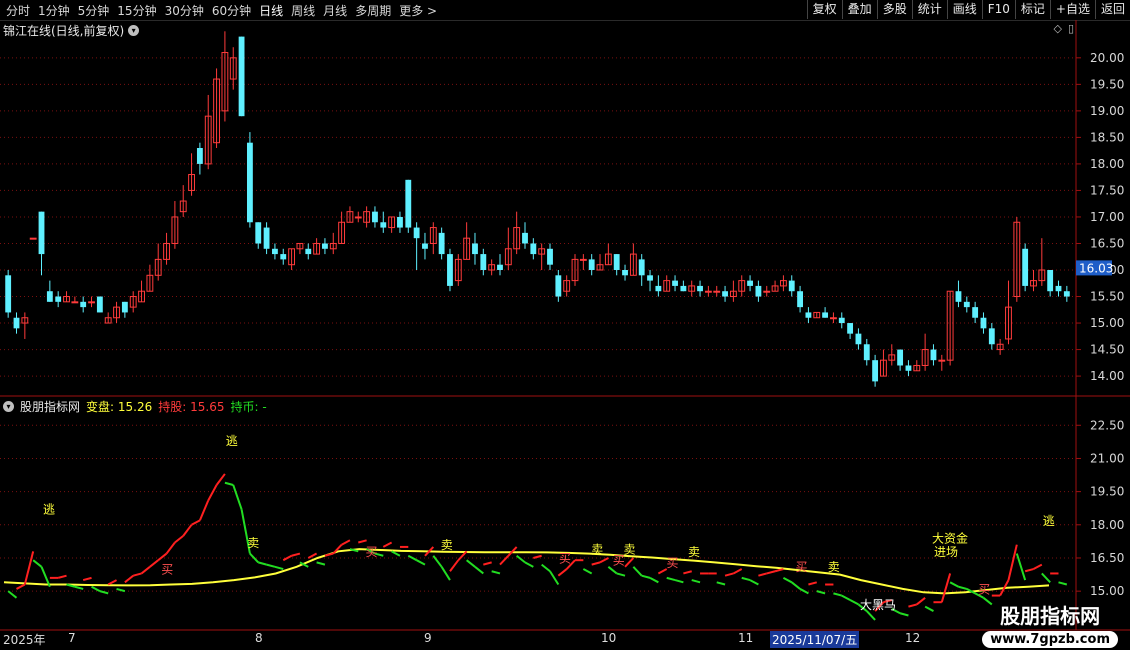 This screenshot has width=1130, height=650. Describe the element at coordinates (964, 9) in the screenshot. I see `toolbar-button-4: 画线` at that location.